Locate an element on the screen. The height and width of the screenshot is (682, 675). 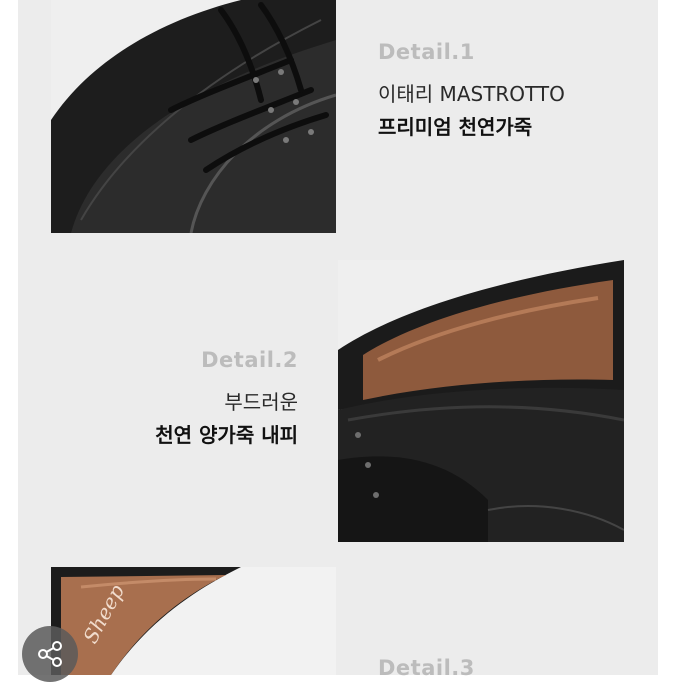
detail-3-text: Detail.3 is located at coordinates (426, 668).